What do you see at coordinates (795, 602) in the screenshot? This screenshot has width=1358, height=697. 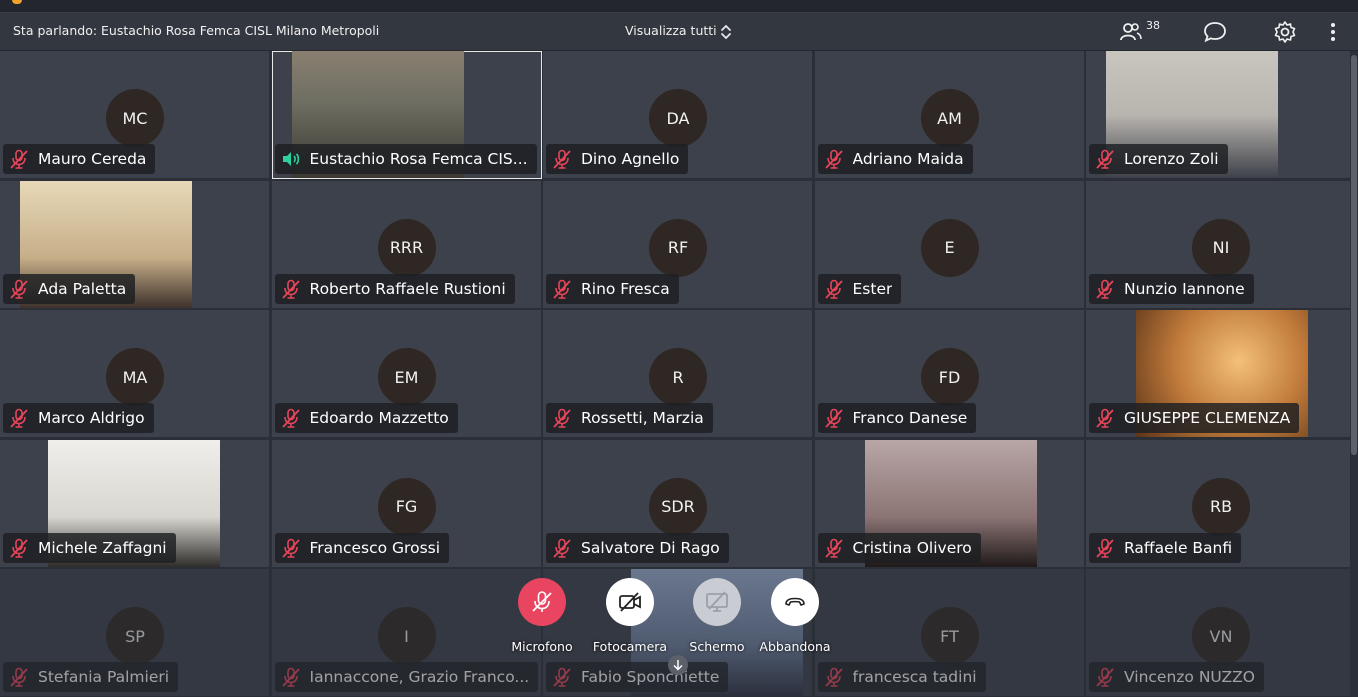 I see `leave-button` at bounding box center [795, 602].